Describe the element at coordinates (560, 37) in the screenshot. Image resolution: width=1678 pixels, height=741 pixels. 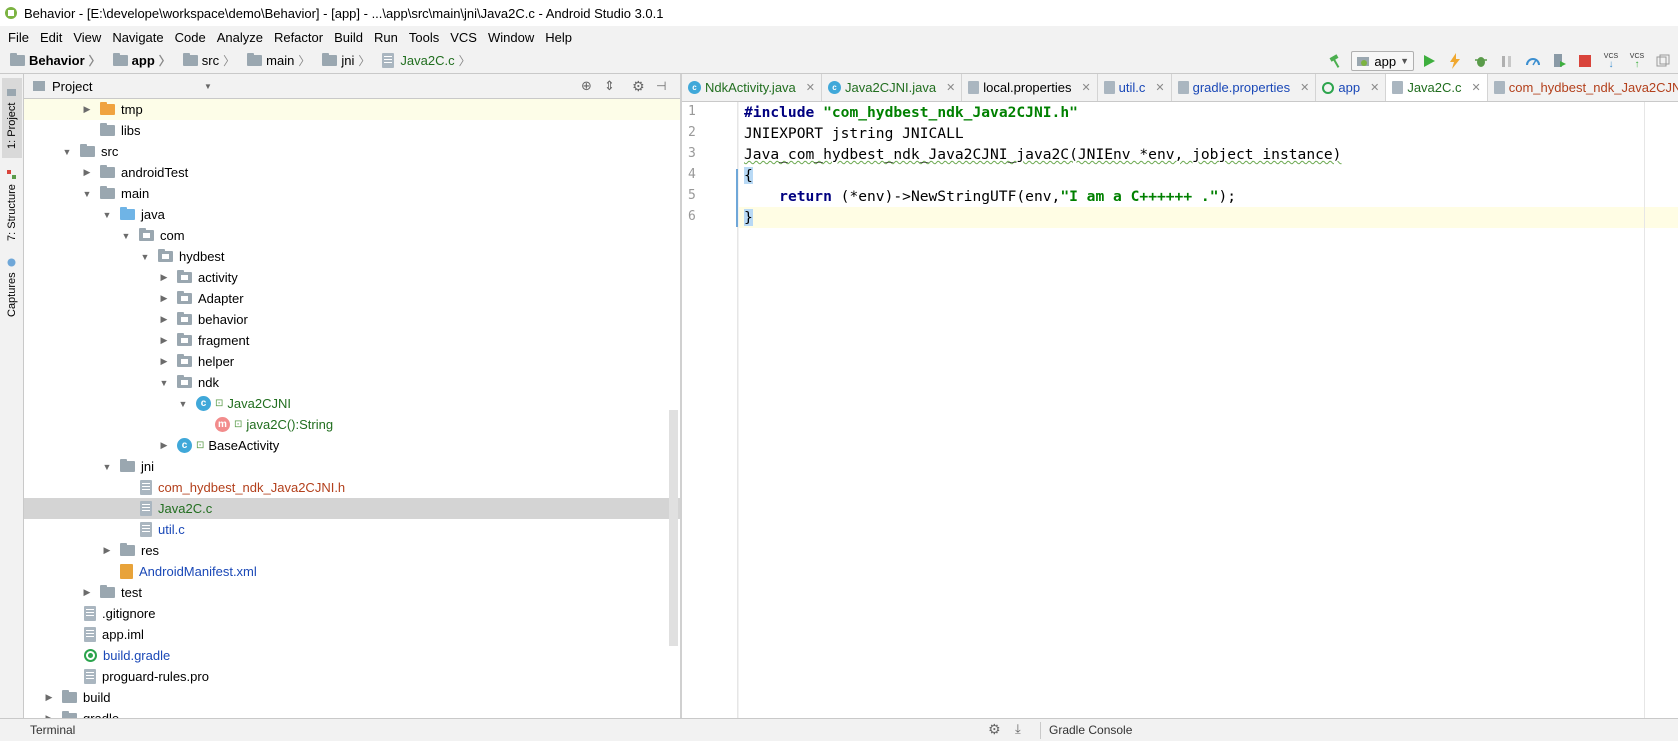
I see `menu-help: Help` at that location.